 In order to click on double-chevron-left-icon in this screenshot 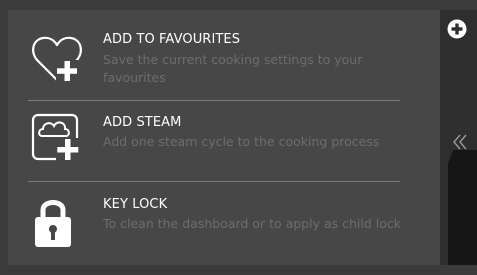, I will do `click(460, 142)`.